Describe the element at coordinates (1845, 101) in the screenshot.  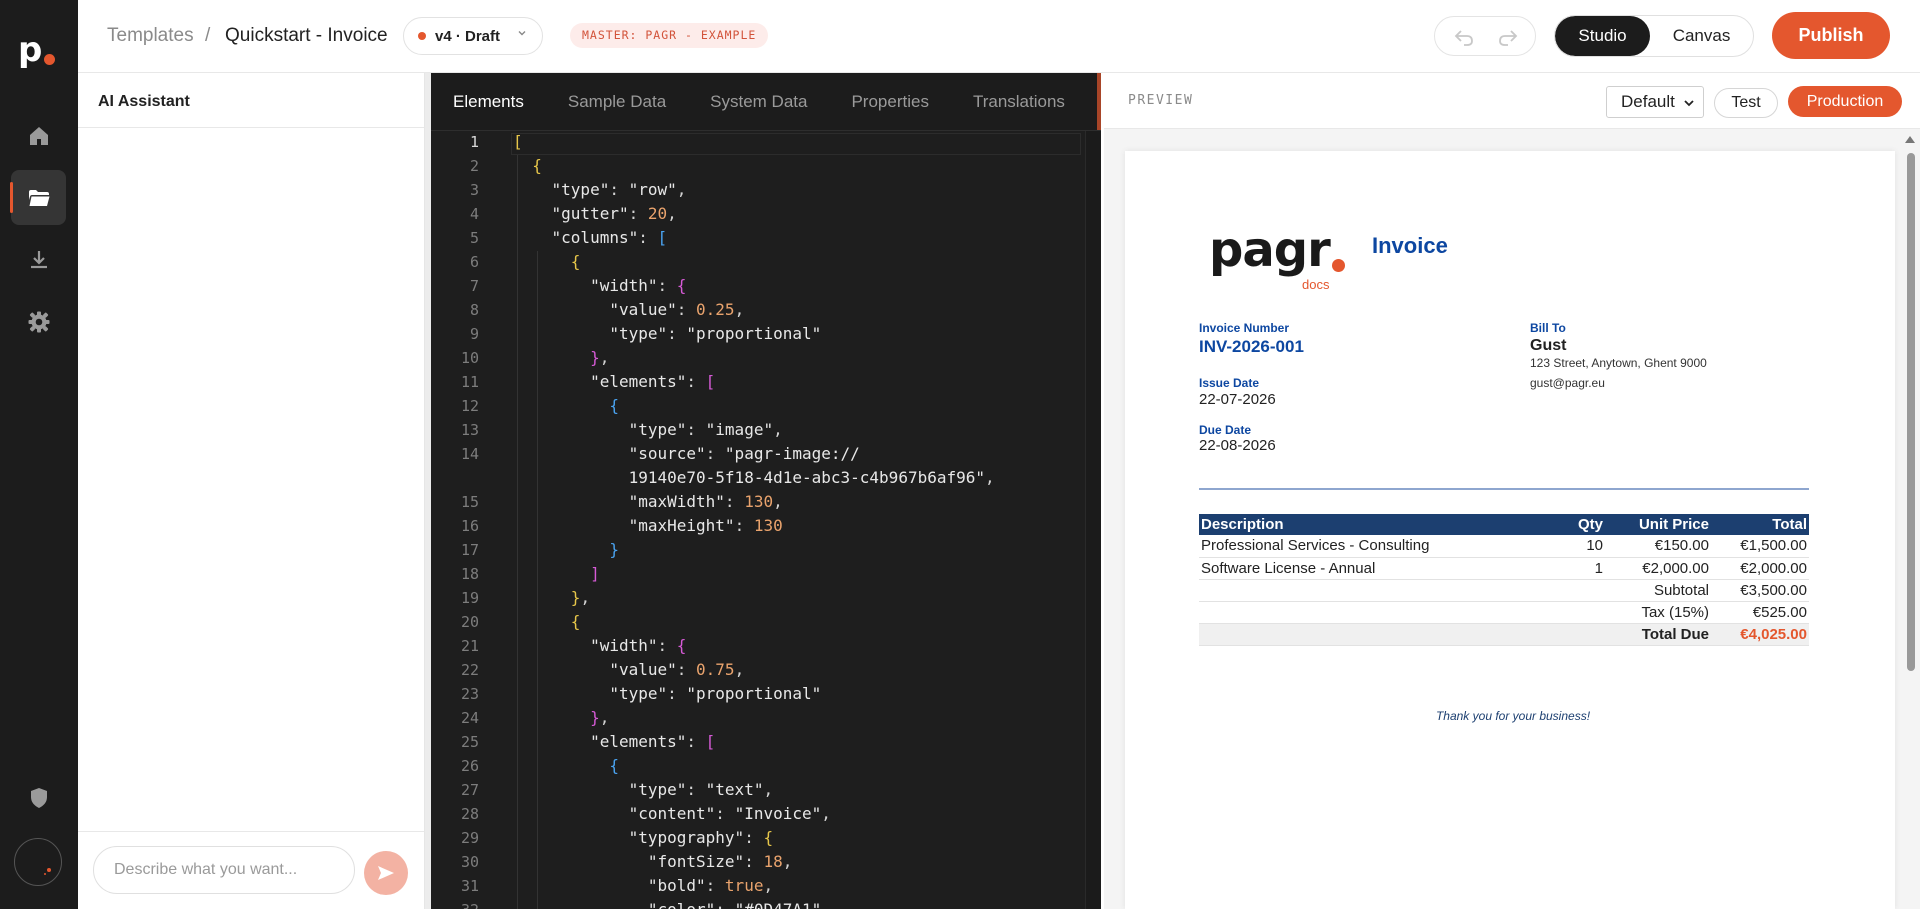
I see `production-environment-button: Production` at that location.